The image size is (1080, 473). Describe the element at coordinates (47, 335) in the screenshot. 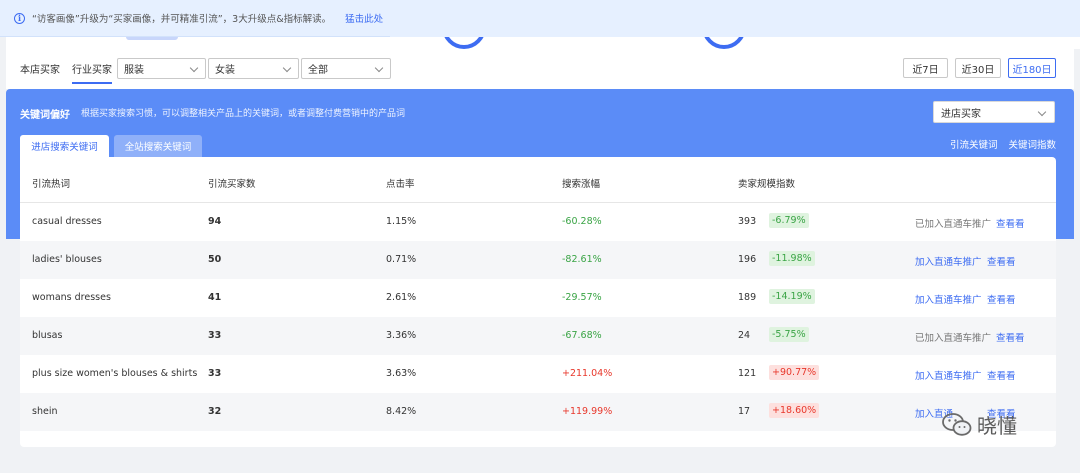

I see `keyword-cell: blusas` at that location.